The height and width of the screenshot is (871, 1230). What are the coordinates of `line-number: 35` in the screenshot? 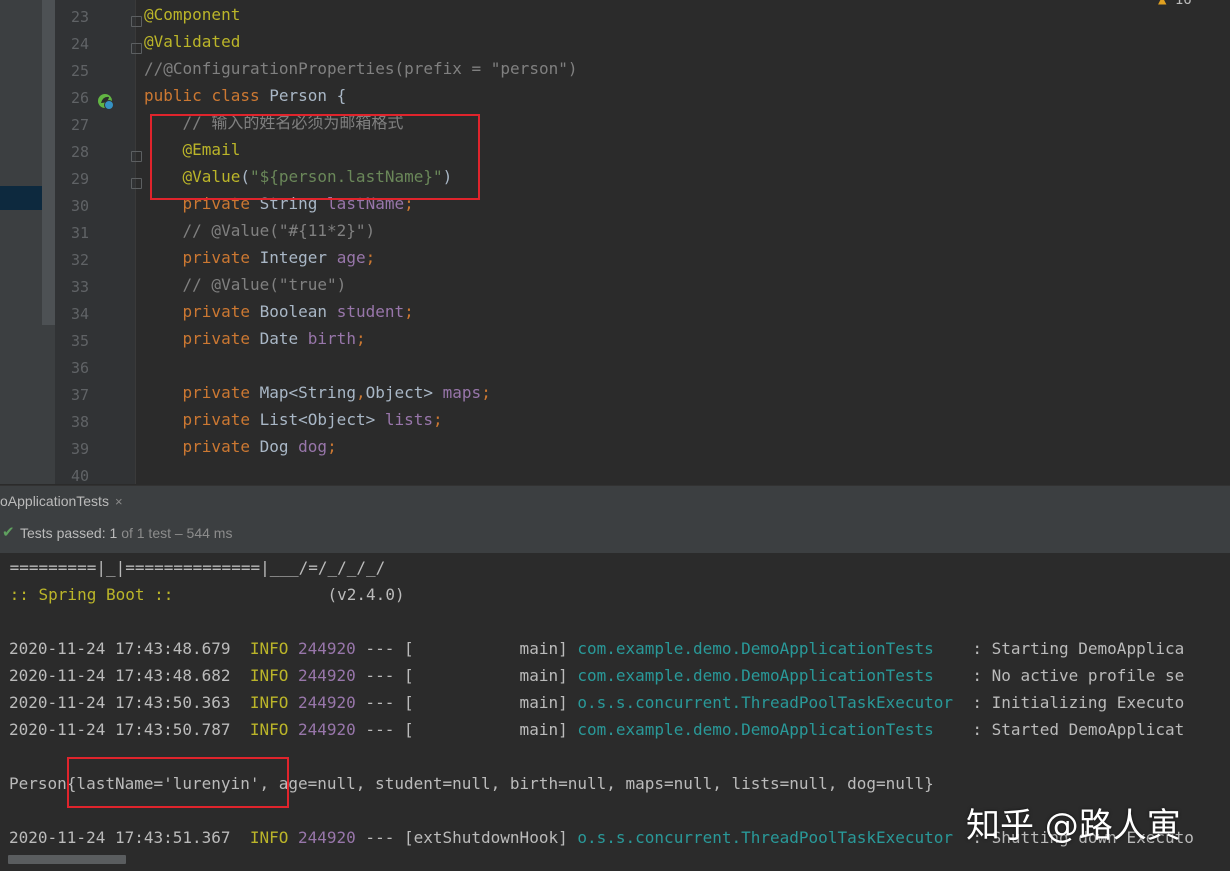 It's located at (79, 341).